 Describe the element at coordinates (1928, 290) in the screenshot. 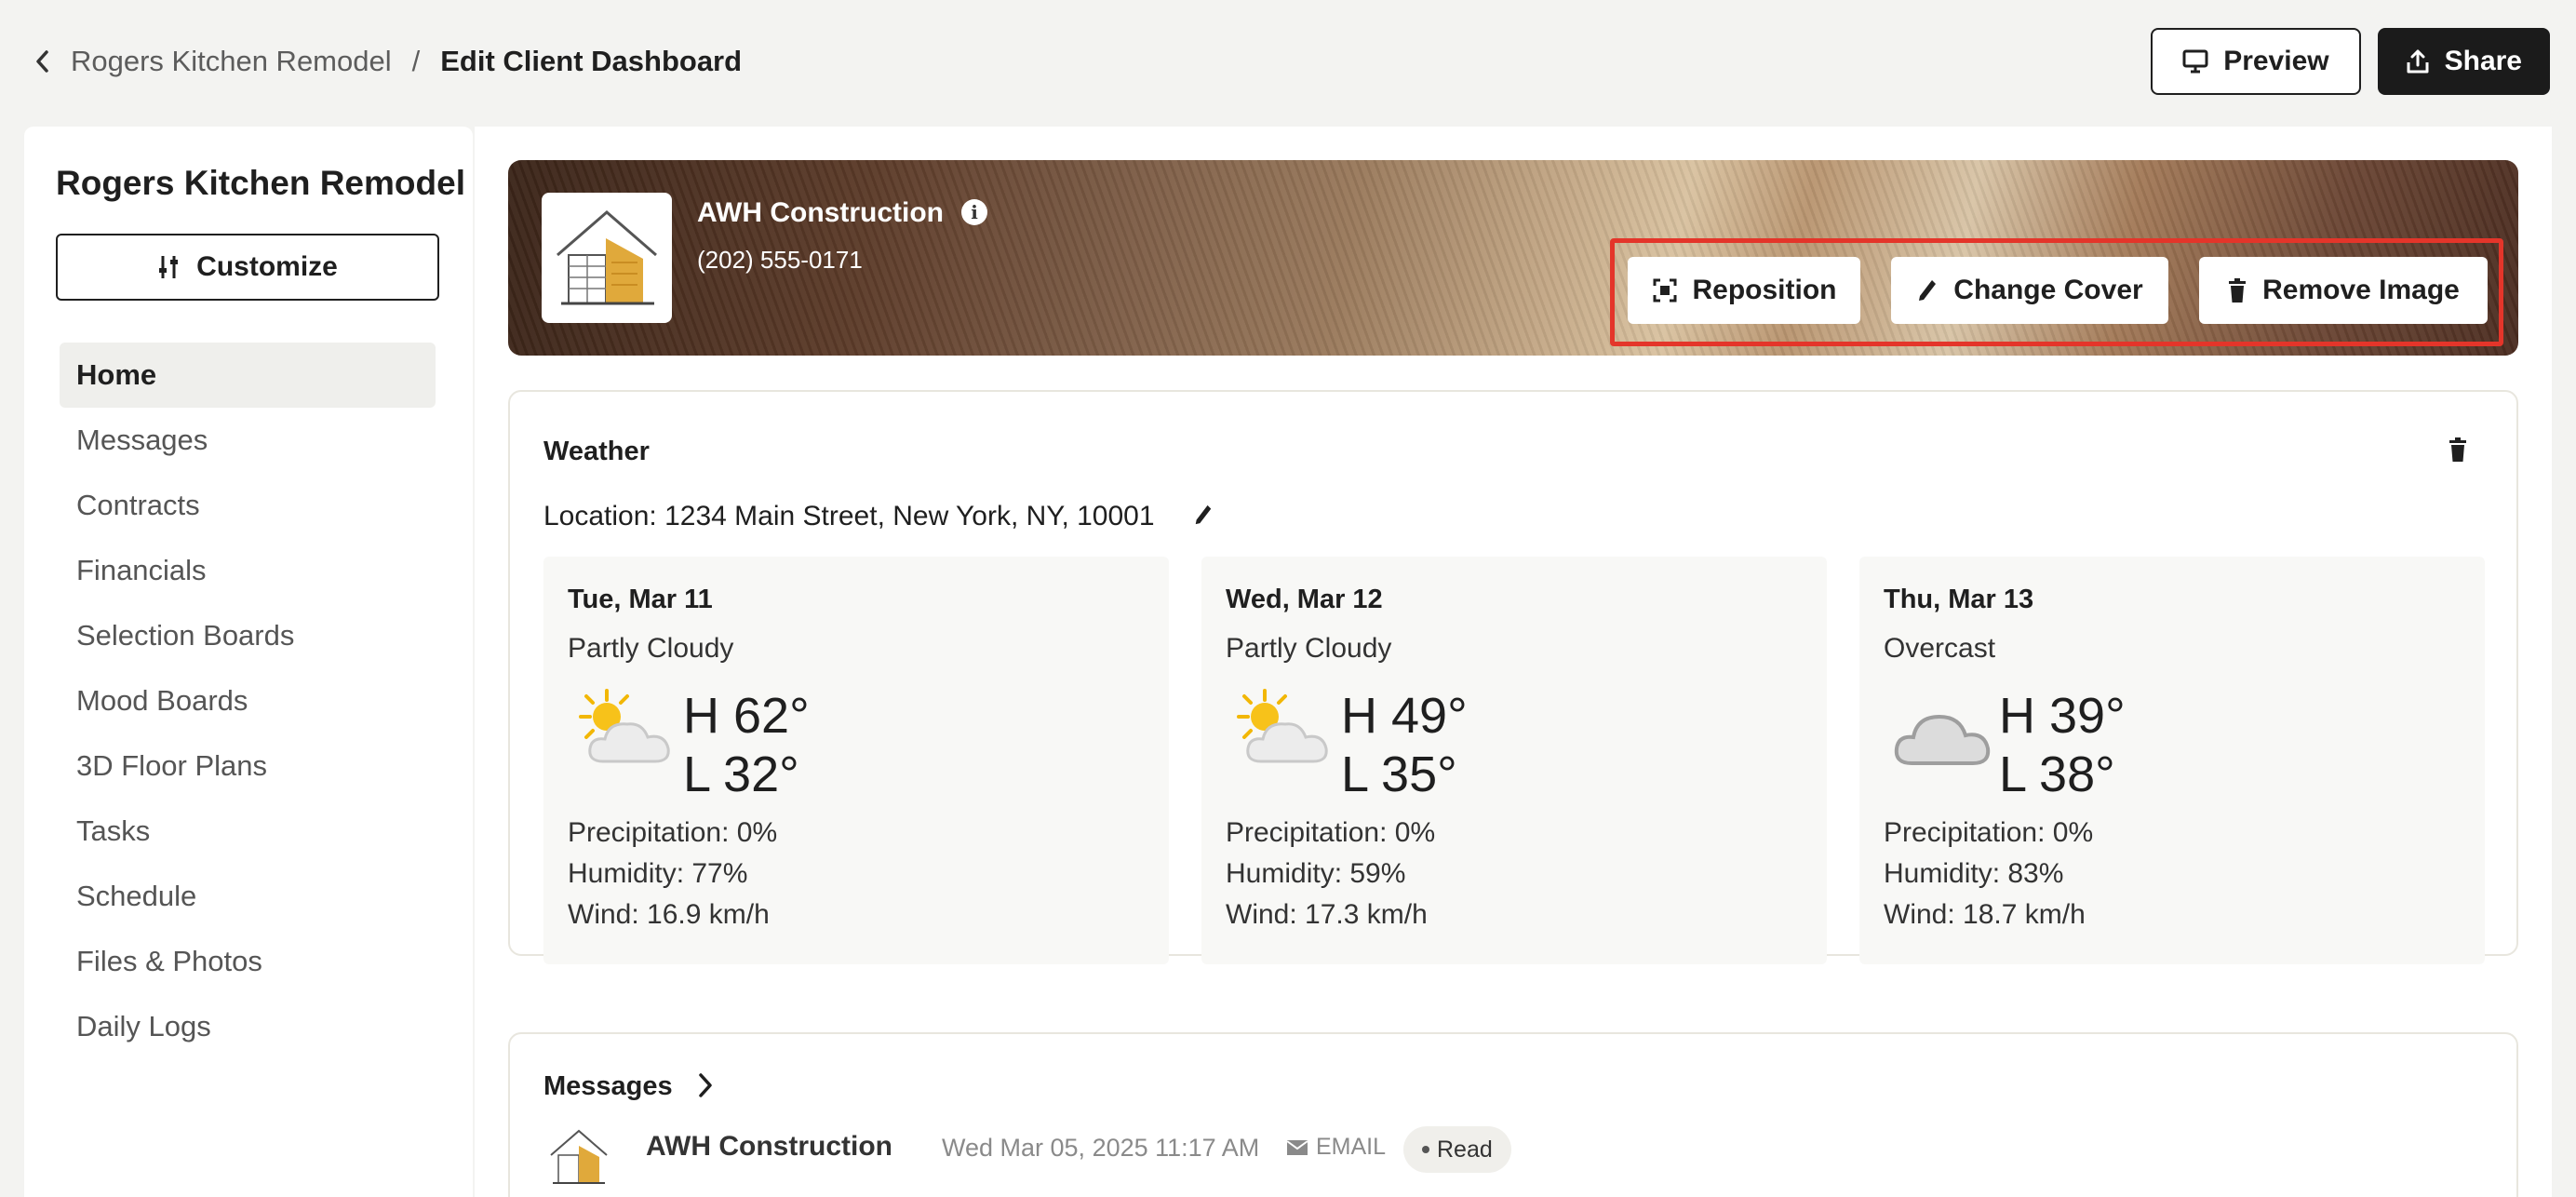

I see `pencil-icon` at that location.